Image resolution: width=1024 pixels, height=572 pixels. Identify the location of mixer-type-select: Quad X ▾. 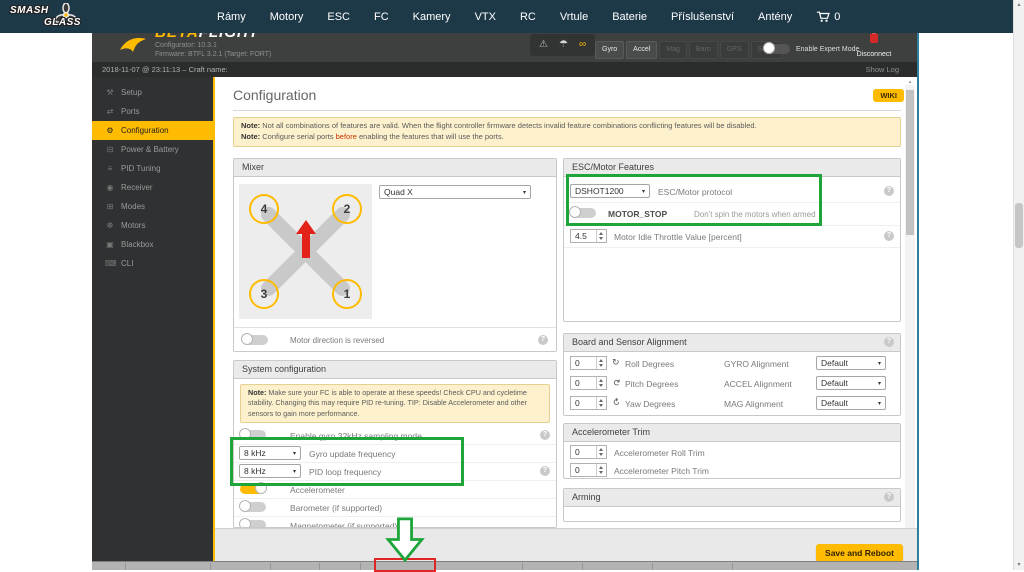
(455, 192).